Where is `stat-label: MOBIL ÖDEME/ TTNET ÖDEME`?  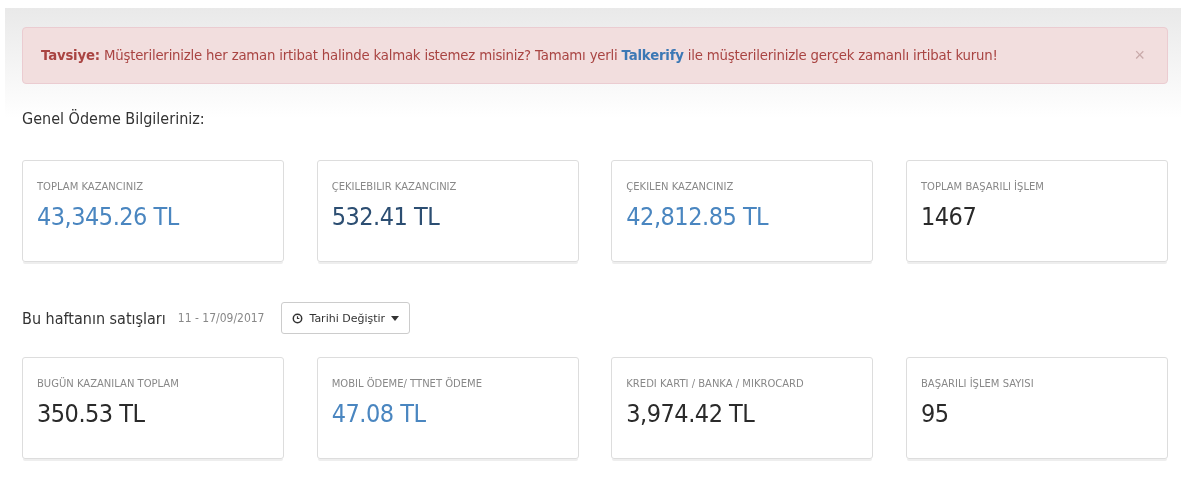
stat-label: MOBIL ÖDEME/ TTNET ÖDEME is located at coordinates (407, 383).